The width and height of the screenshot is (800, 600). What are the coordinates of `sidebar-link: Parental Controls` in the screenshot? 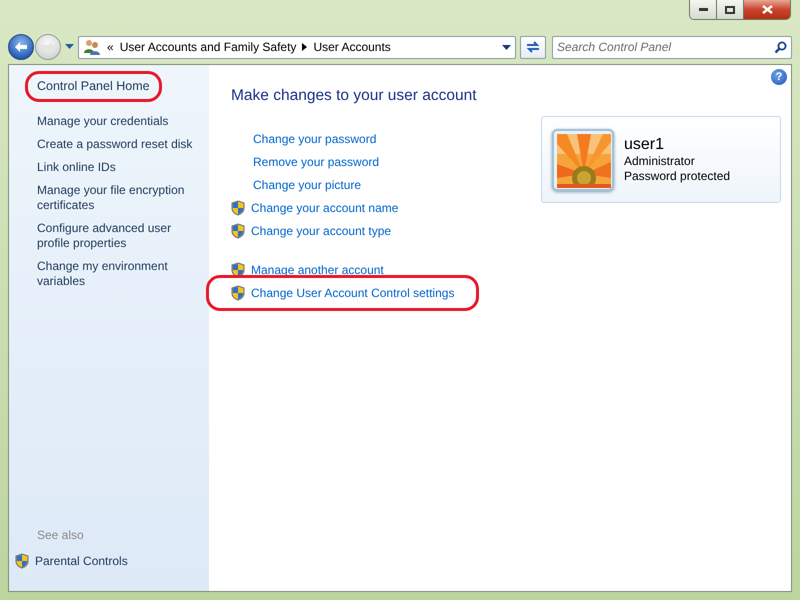 It's located at (115, 561).